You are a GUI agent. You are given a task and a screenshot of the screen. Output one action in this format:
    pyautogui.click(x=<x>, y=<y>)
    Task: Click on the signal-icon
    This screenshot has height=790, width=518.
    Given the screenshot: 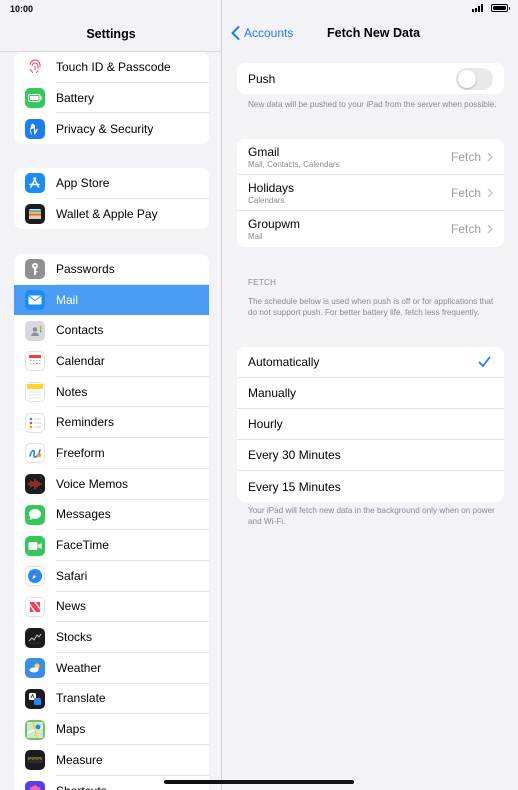 What is the action you would take?
    pyautogui.click(x=477, y=8)
    